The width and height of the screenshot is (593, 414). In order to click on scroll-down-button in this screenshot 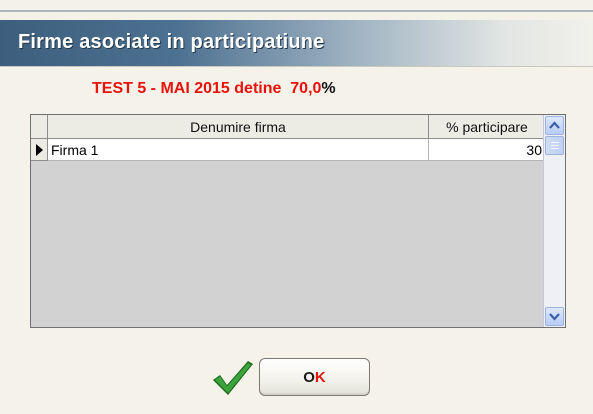, I will do `click(554, 316)`.